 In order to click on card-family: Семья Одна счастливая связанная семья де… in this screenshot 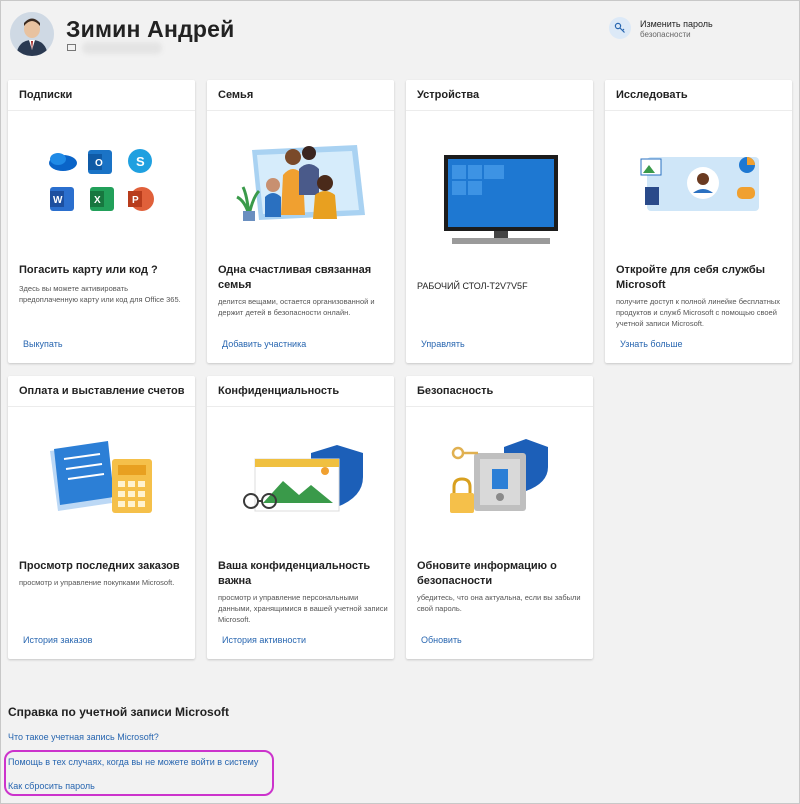, I will do `click(300, 221)`.